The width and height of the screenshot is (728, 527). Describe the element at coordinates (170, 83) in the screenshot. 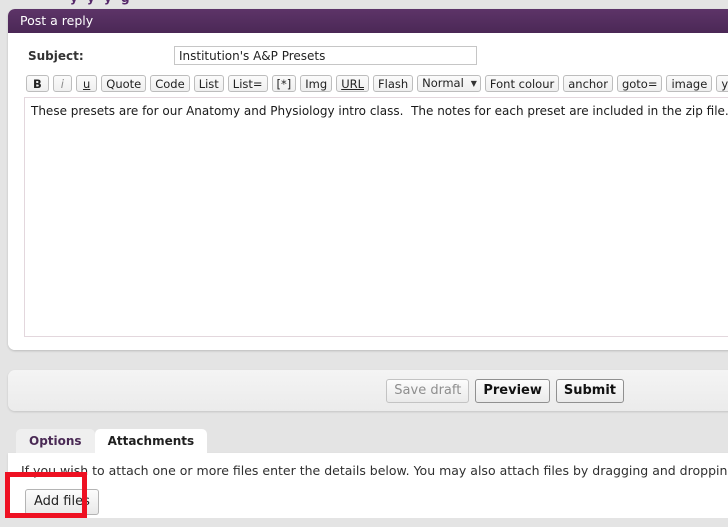

I see `code-button: Code` at that location.